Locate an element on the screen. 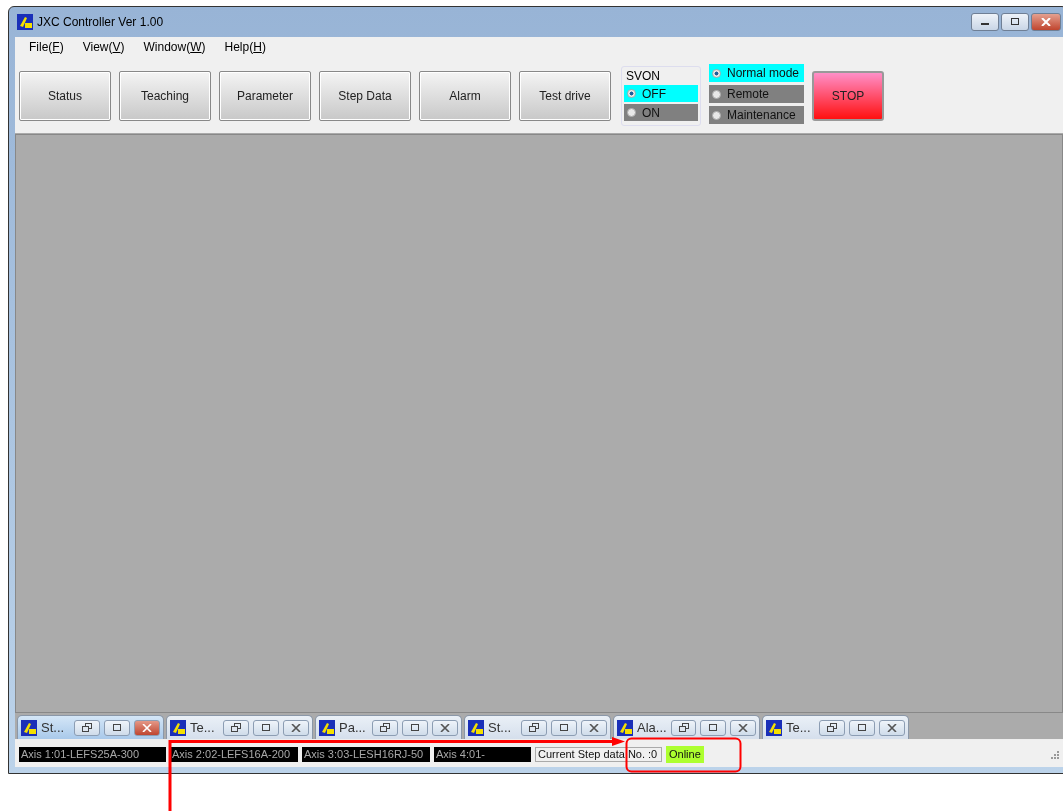  toolbar-button: Alarm is located at coordinates (465, 96).